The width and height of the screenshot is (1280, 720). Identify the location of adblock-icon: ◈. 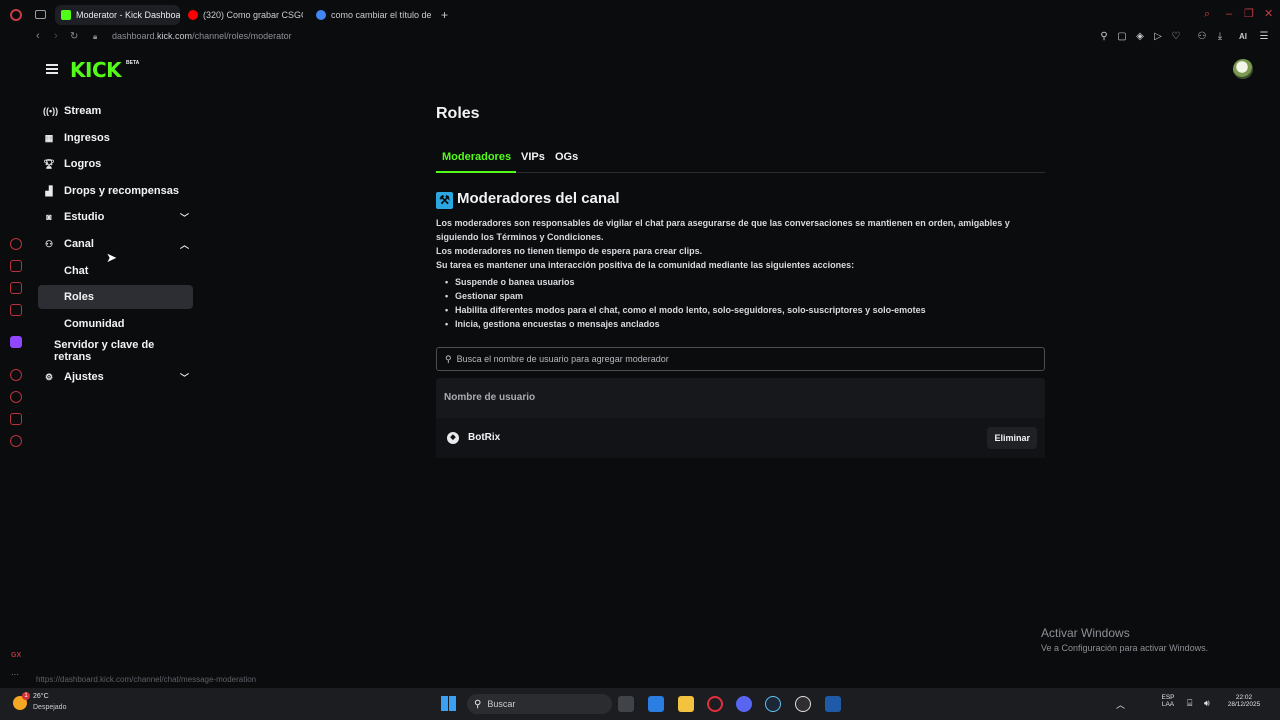
(1140, 36).